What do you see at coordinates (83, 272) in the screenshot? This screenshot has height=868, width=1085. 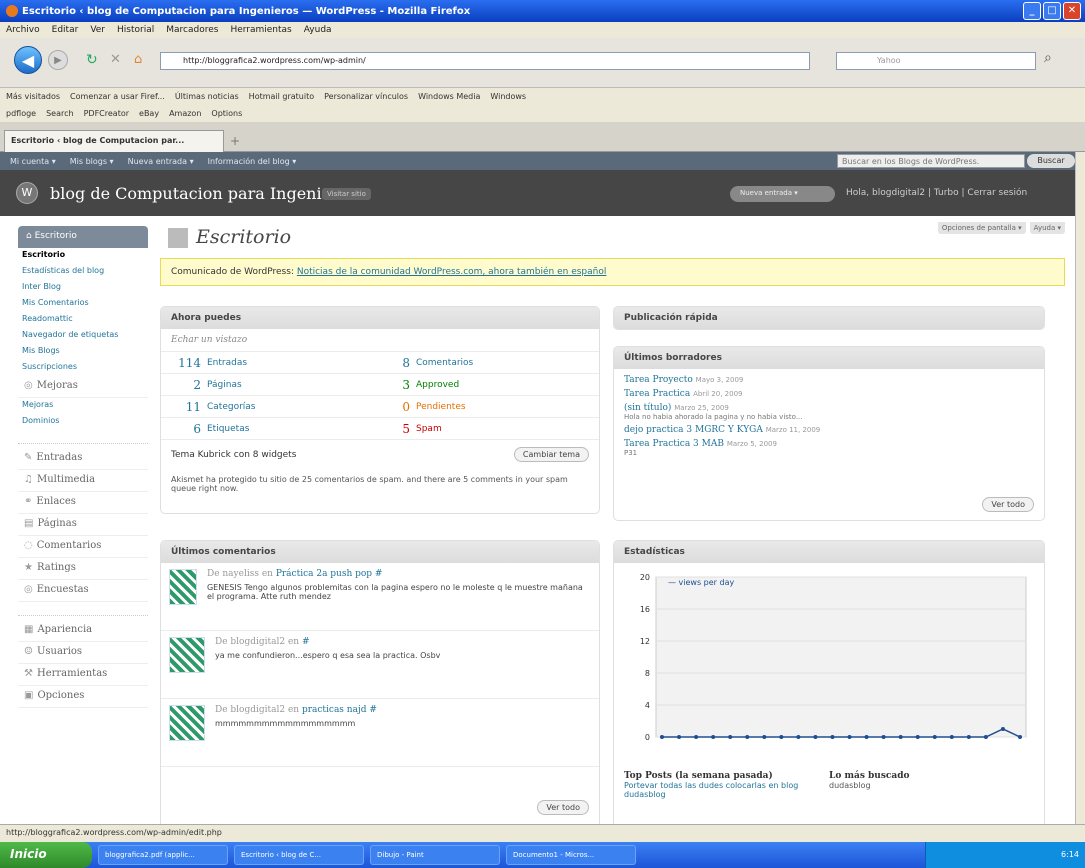 I see `sidebar-subitem: Estadísticas del blog` at bounding box center [83, 272].